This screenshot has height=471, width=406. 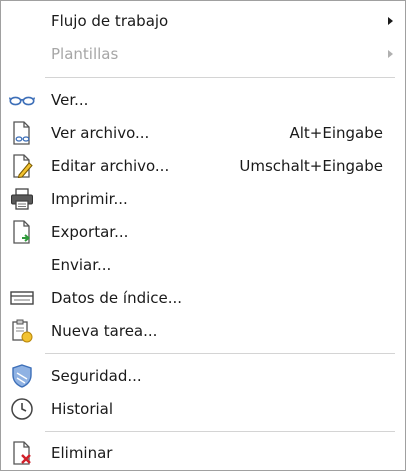 I want to click on index-data-icon, so click(x=22, y=298).